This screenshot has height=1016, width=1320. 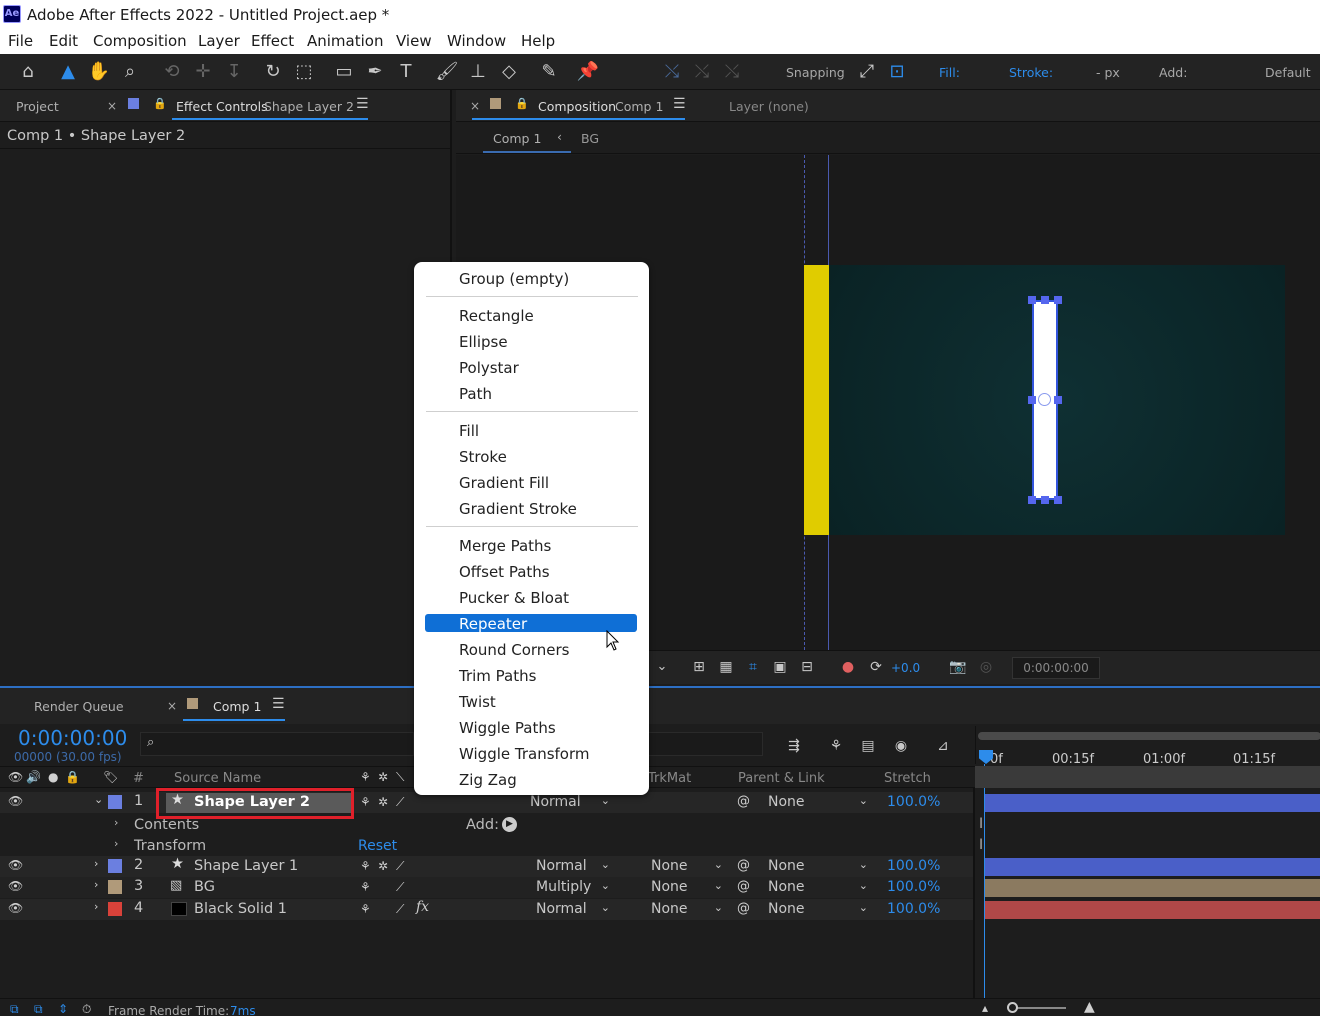 I want to click on time-ruler: 0f 00:15f 01:00f 01:15f, so click(x=1147, y=746).